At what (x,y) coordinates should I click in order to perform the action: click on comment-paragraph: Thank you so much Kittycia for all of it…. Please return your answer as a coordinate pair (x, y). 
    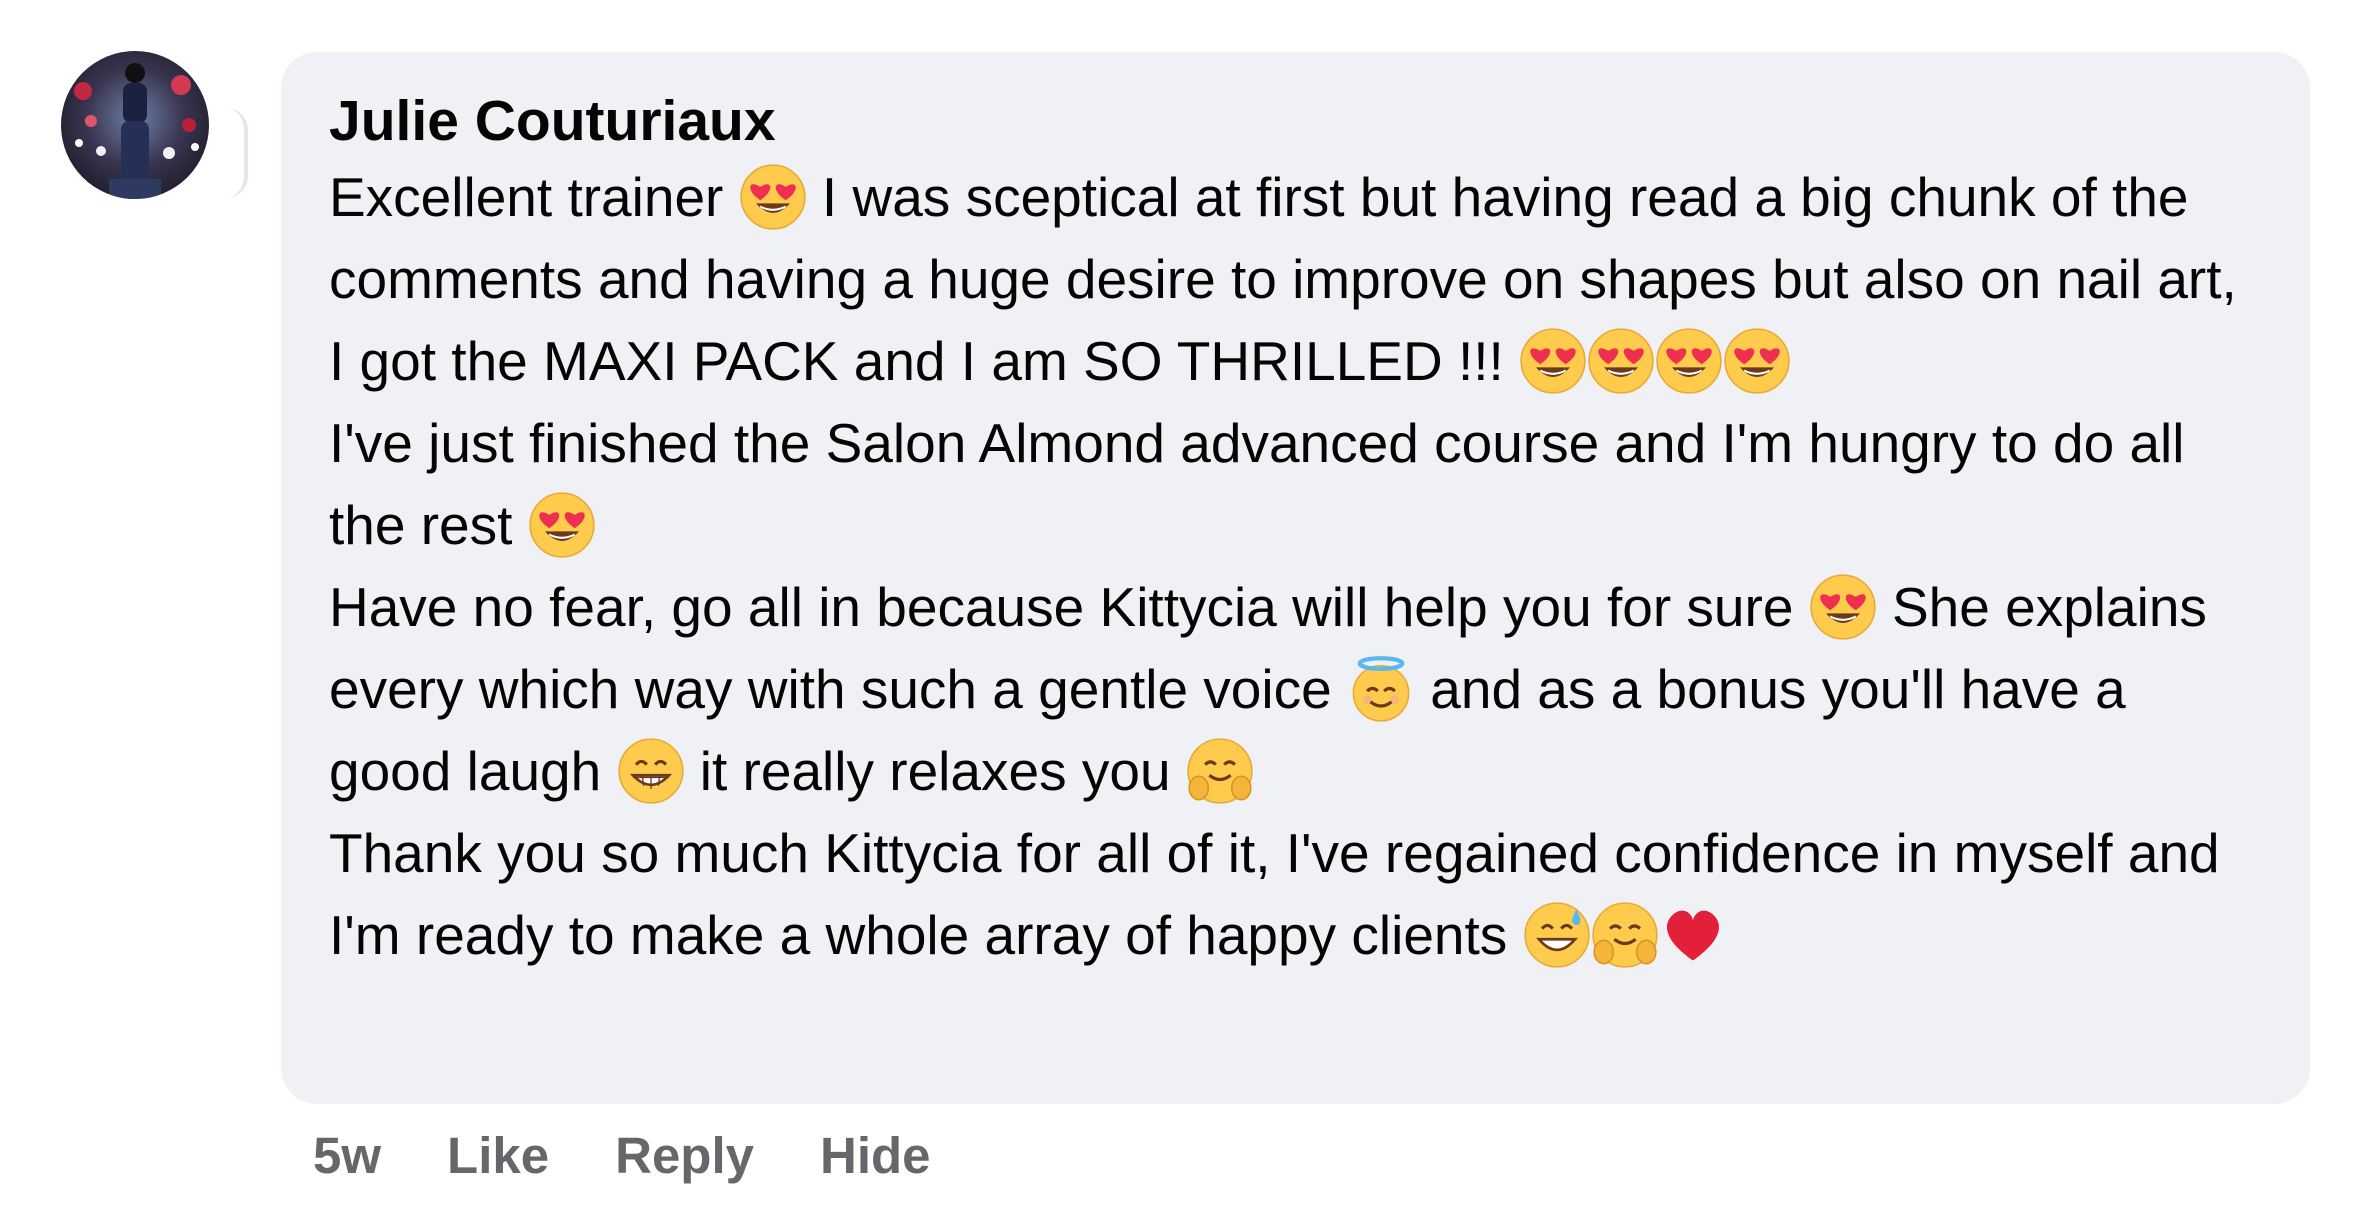
    Looking at the image, I should click on (1295, 894).